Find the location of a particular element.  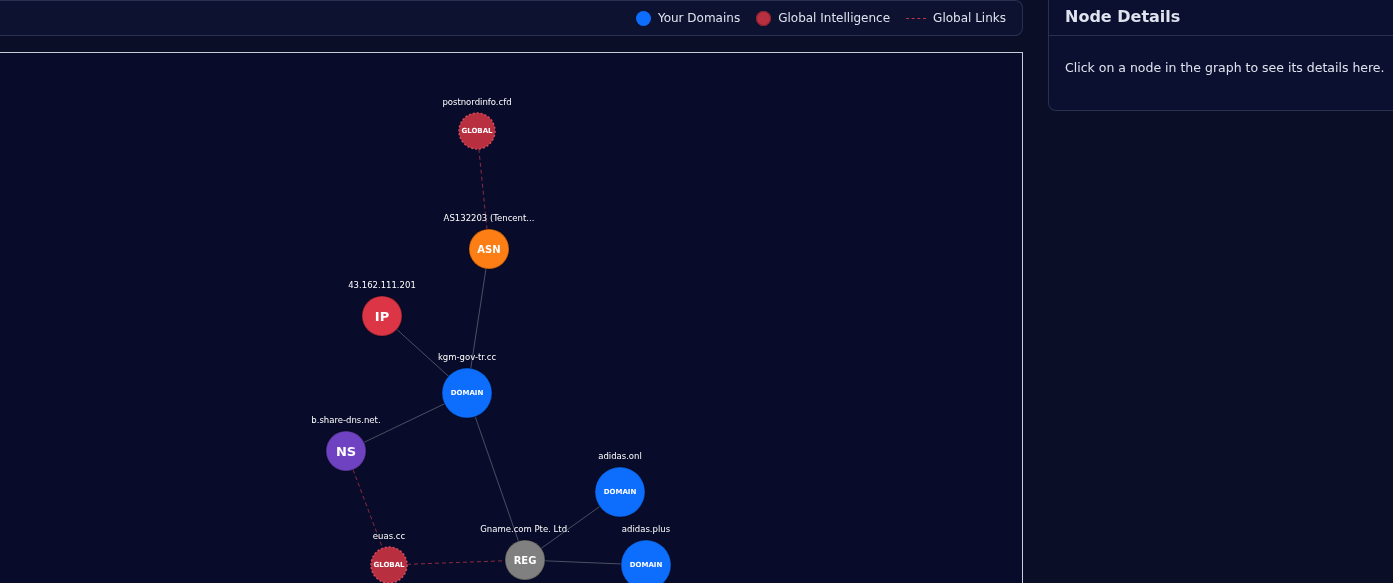

node-label: b.share-dns.net. is located at coordinates (346, 420).